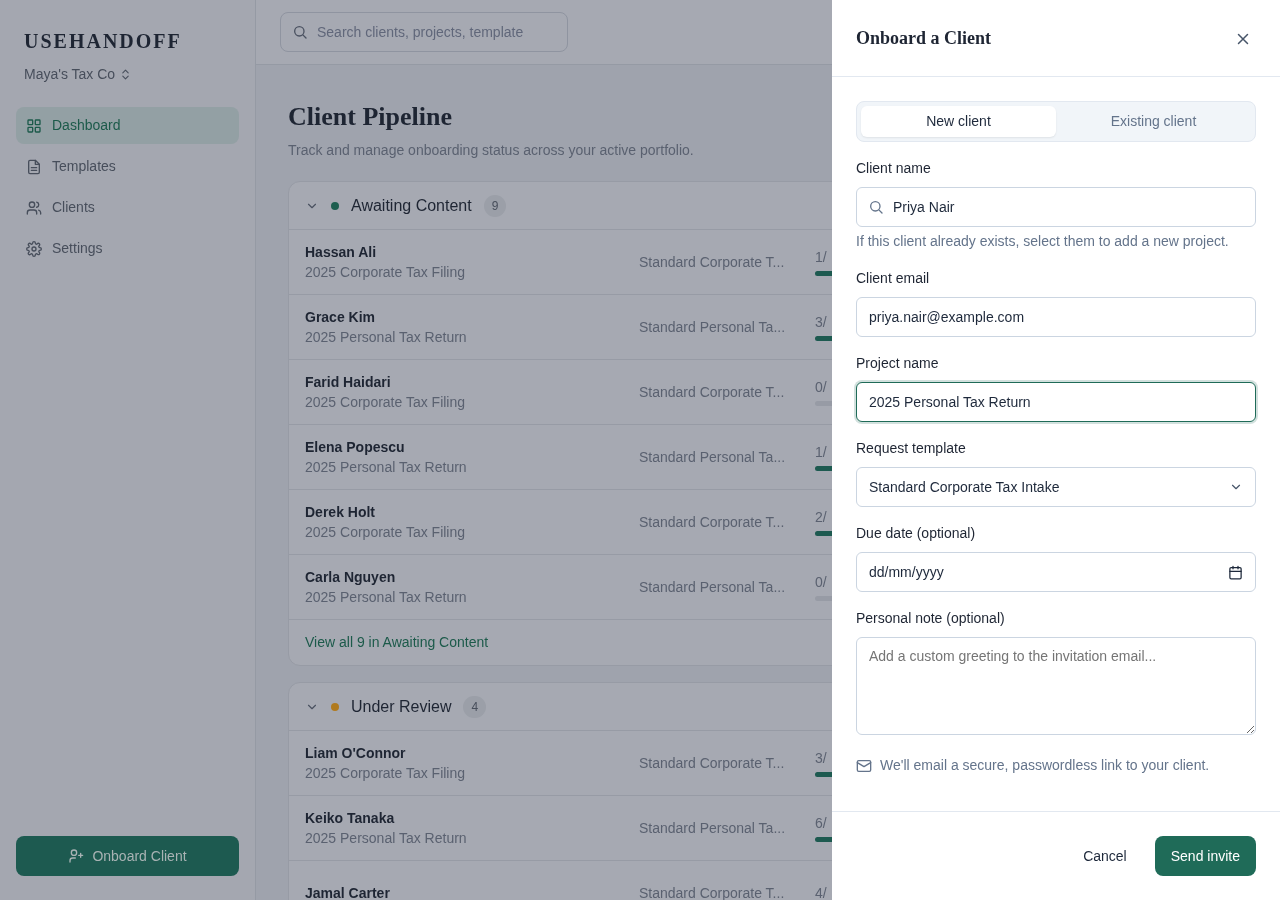  What do you see at coordinates (351, 577) in the screenshot?
I see `client-name: Carla Nguyen` at bounding box center [351, 577].